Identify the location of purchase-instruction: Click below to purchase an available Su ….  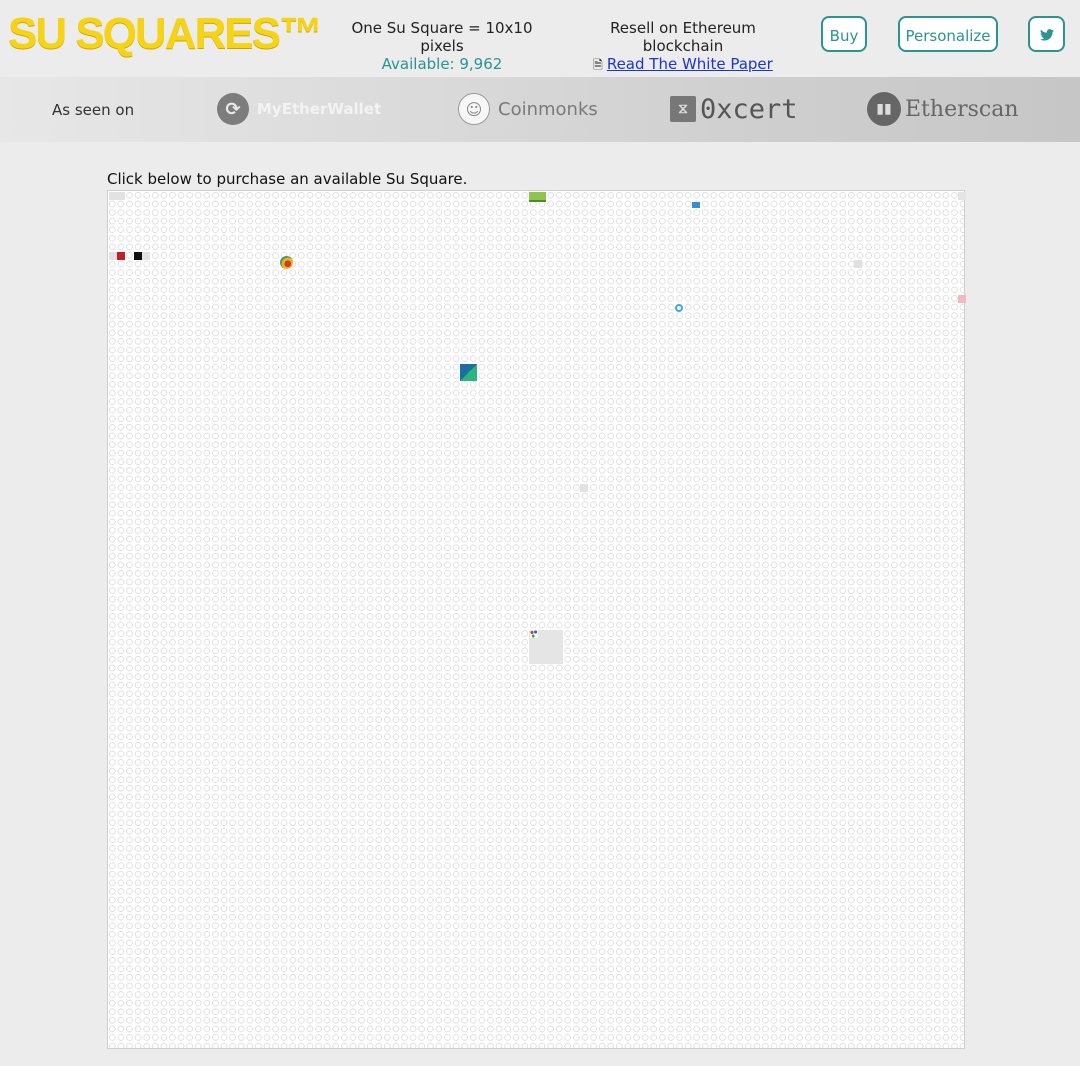
(287, 179).